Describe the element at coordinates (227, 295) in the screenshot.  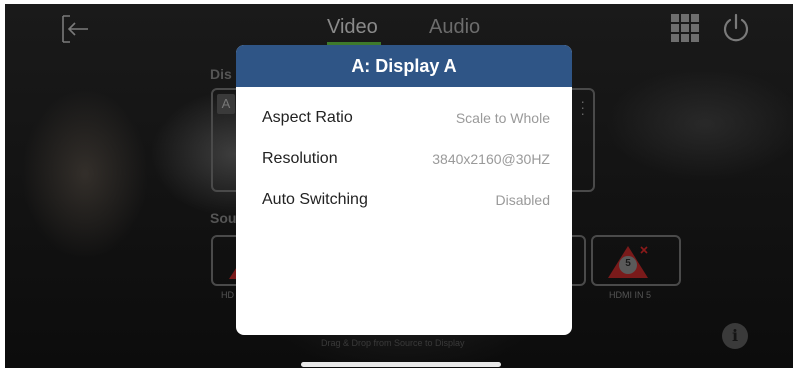
I see `source-label-hd: HD` at that location.